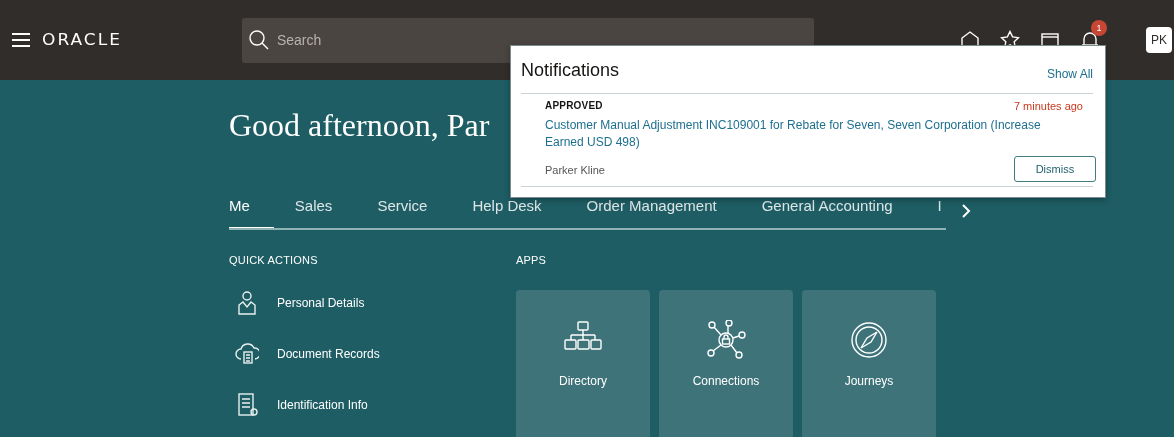  Describe the element at coordinates (251, 209) in the screenshot. I see `nav-tab: Me` at that location.